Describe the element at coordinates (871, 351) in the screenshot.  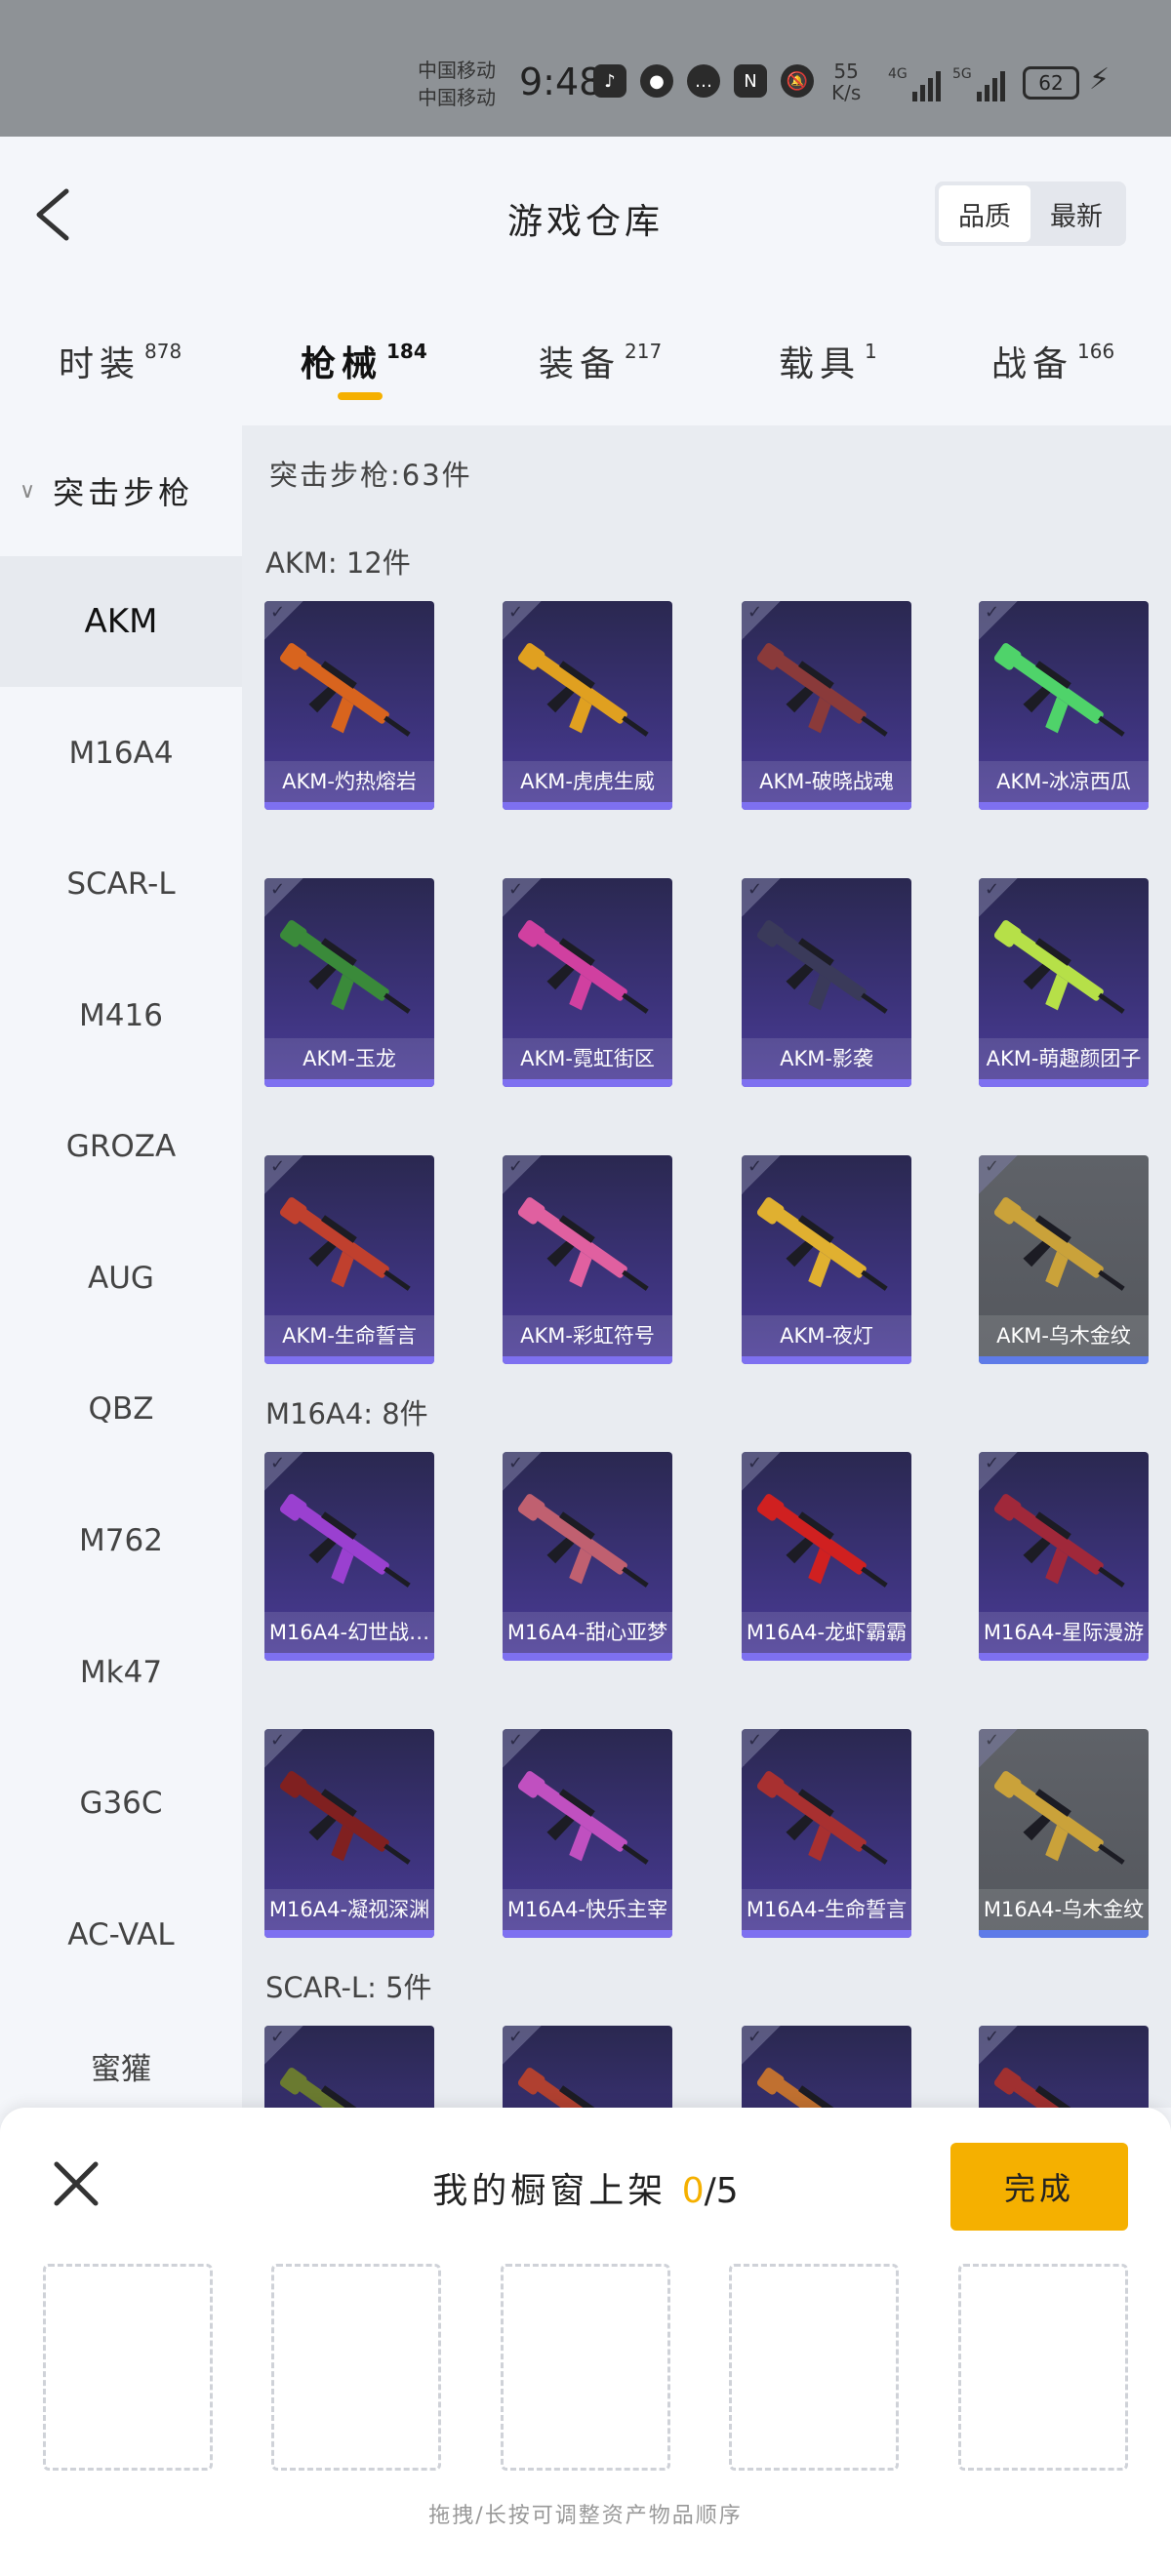
I see `tab-count: 1` at that location.